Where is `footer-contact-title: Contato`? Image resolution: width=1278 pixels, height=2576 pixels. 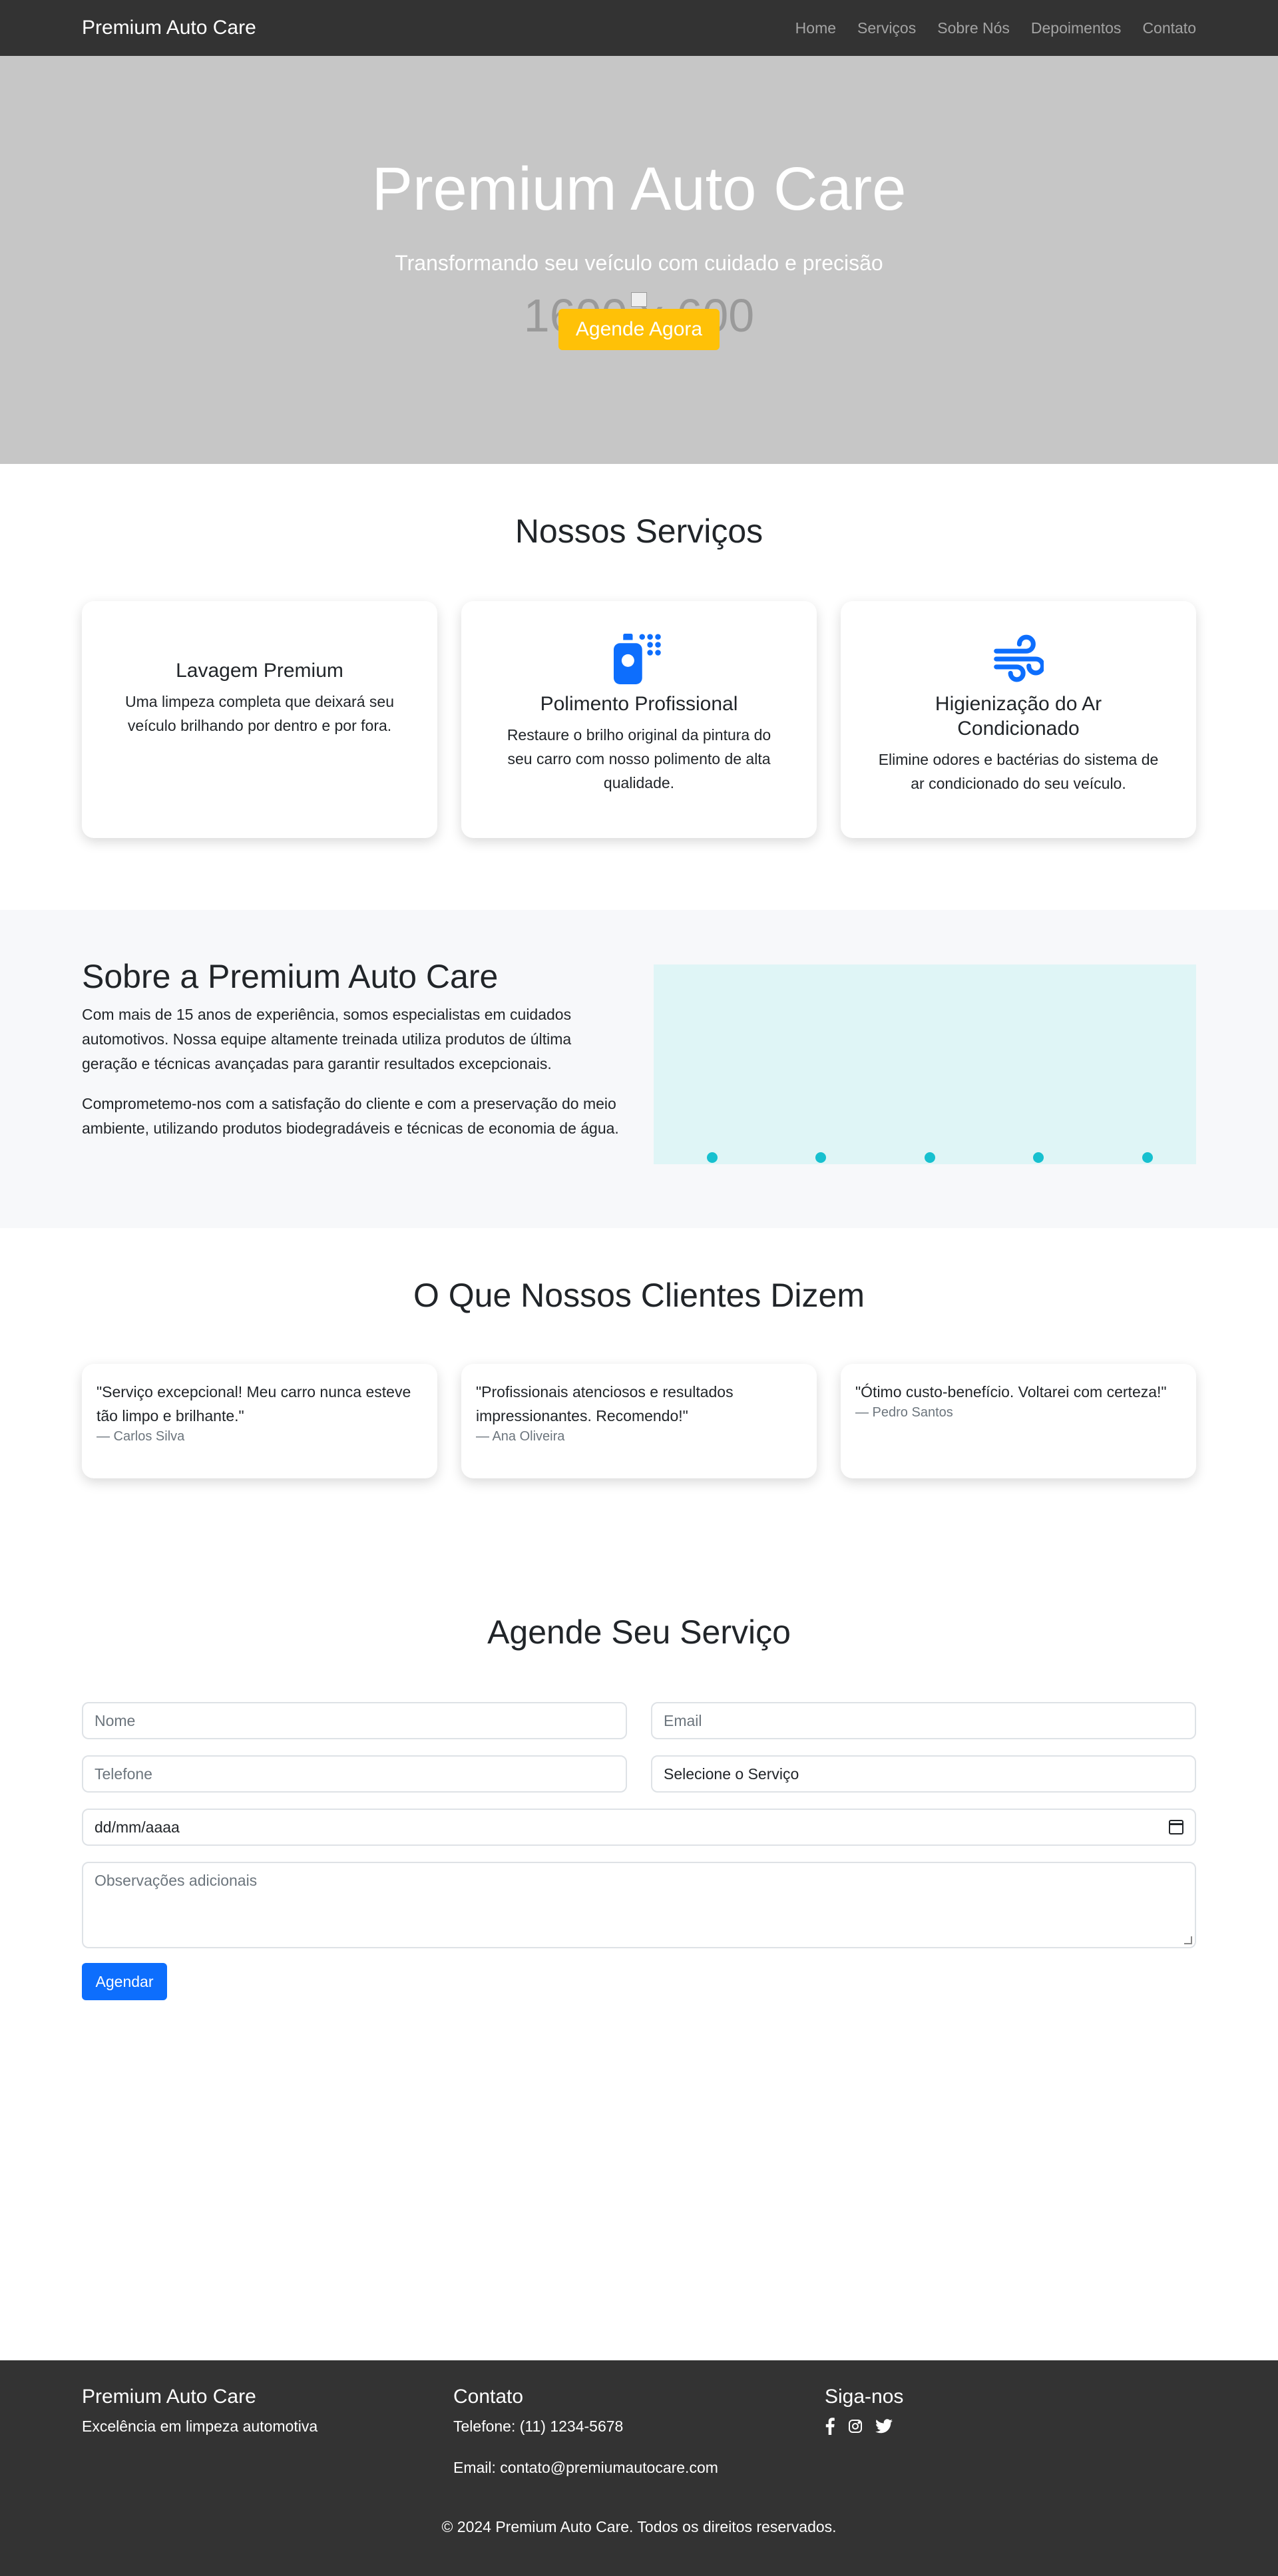 footer-contact-title: Contato is located at coordinates (488, 2397).